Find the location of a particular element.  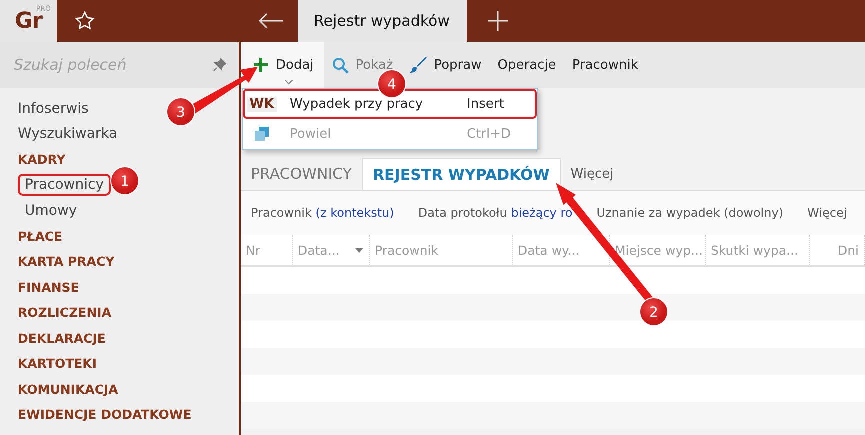

filter: Data protokołu bieżący ro is located at coordinates (495, 213).